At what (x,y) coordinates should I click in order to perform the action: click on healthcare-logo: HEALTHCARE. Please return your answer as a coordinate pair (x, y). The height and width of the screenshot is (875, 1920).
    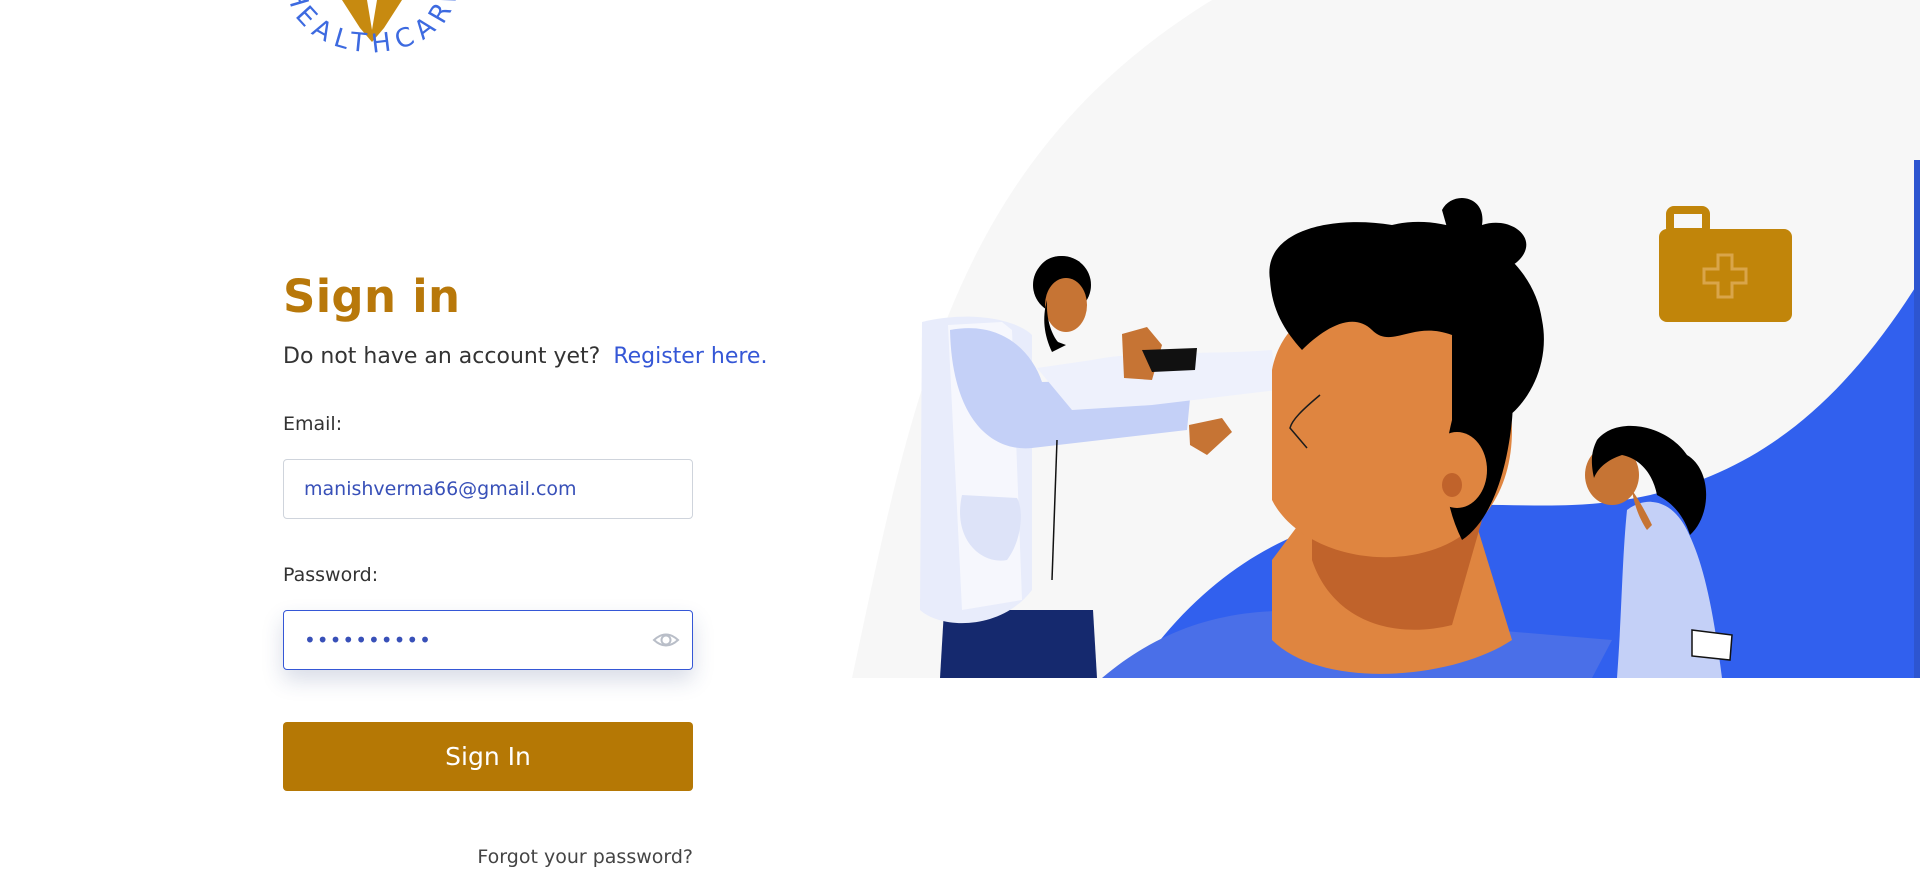
    Looking at the image, I should click on (405, 35).